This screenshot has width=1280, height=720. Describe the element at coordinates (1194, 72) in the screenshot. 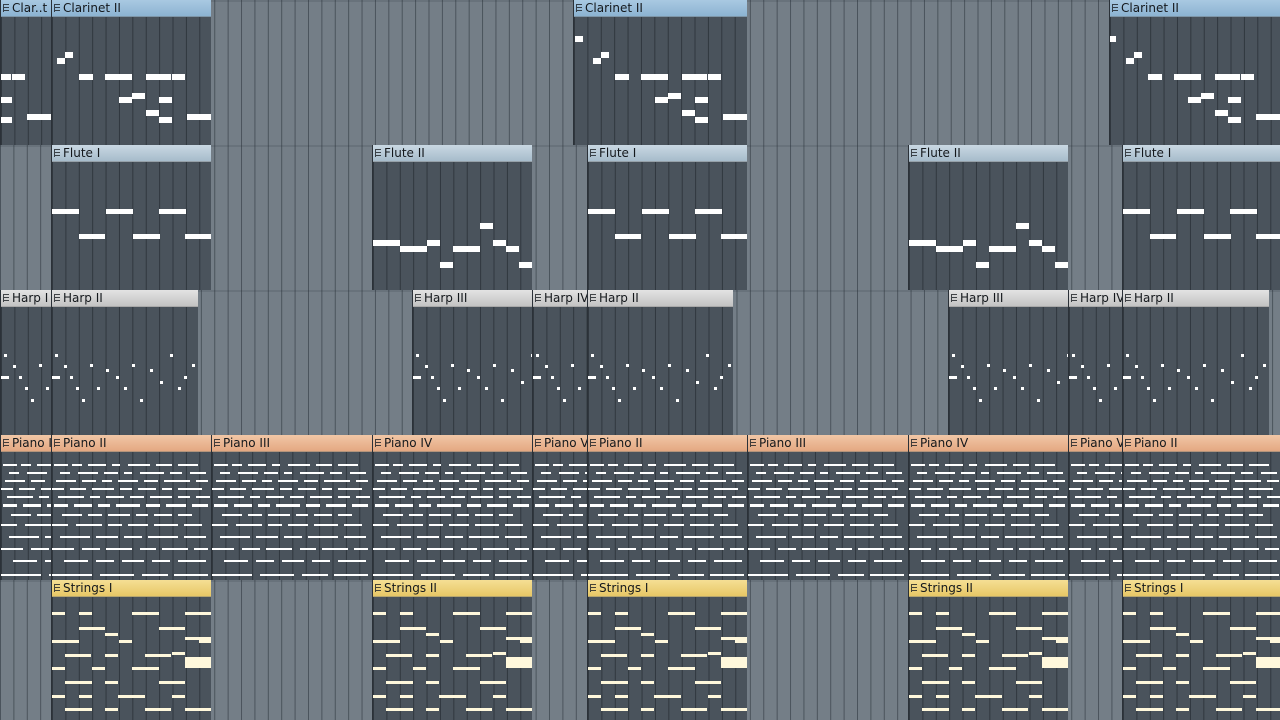

I see `region-clarinet: Clarinet II` at that location.